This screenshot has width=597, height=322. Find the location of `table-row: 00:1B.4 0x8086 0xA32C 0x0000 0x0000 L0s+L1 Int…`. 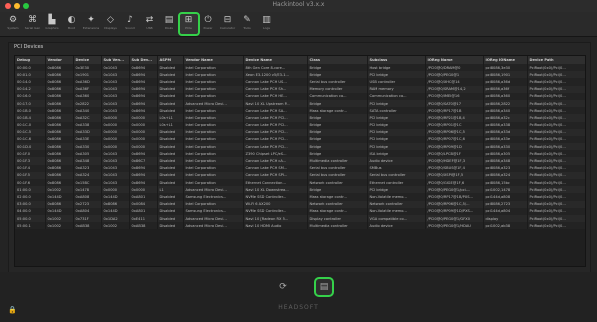

table-row: 00:1B.4 0x8086 0xA32C 0x0000 0x0000 L0s+L1 Int… is located at coordinates (300, 118).